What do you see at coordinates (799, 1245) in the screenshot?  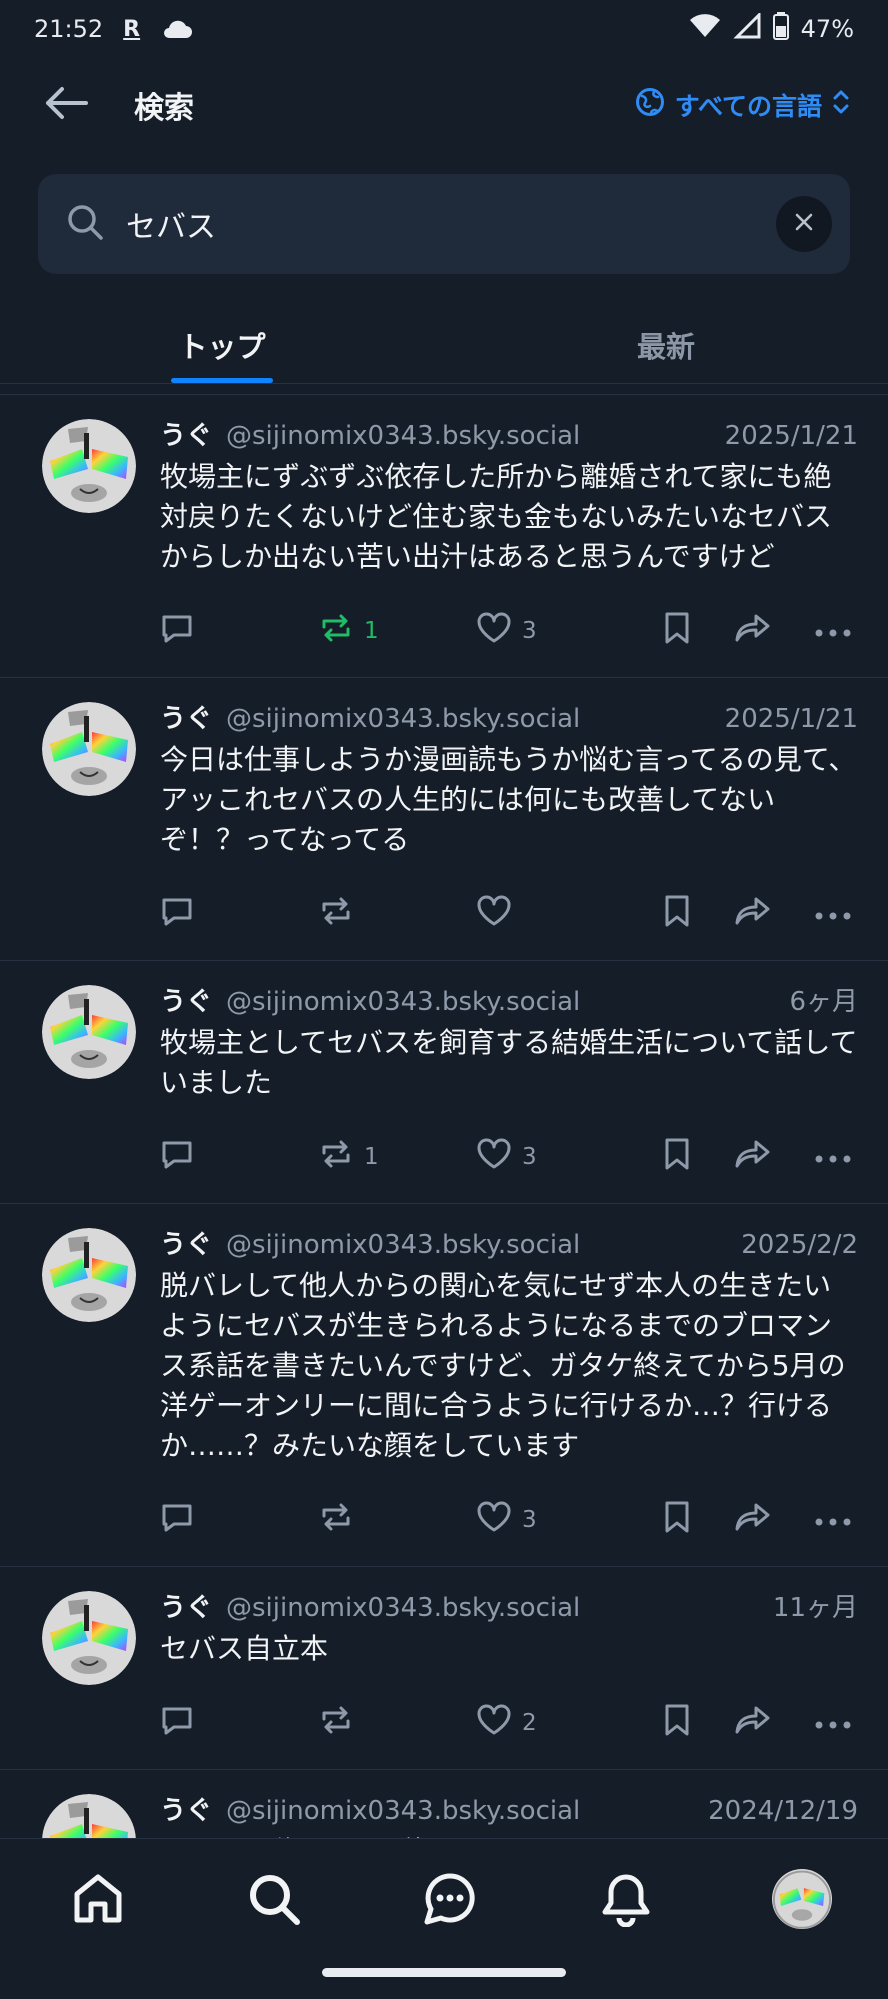 I see `post-date: 2025/2/2` at bounding box center [799, 1245].